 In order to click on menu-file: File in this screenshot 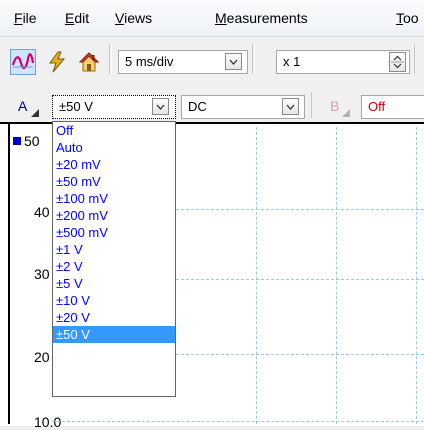, I will do `click(25, 18)`.